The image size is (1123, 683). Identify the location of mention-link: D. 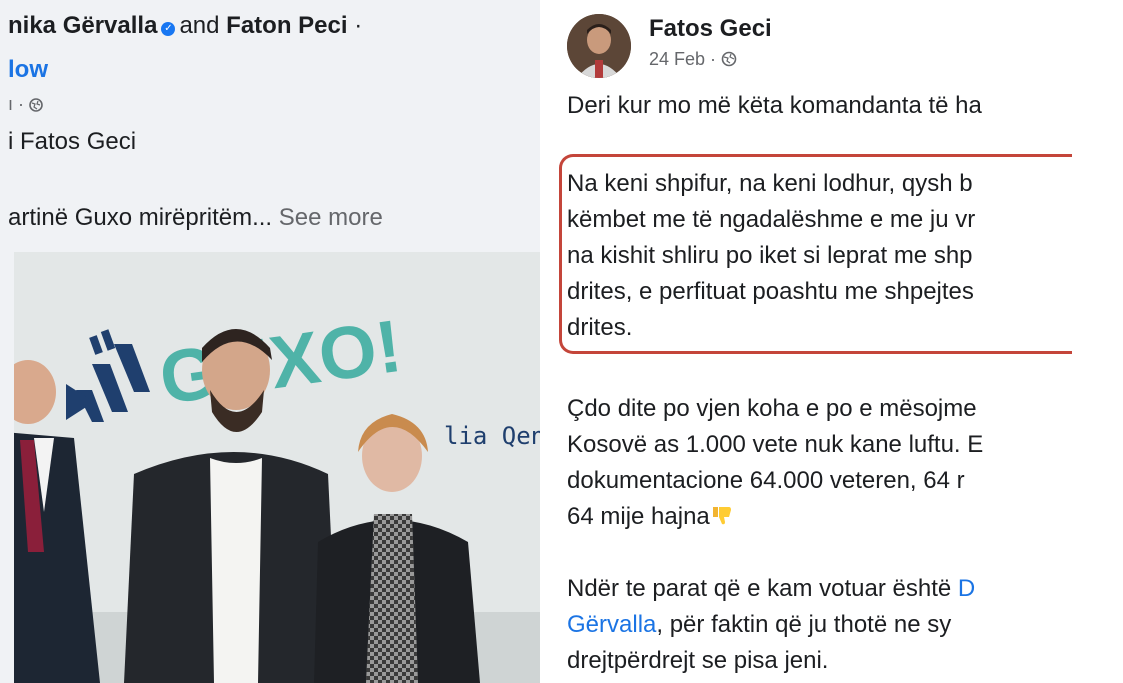
(966, 588).